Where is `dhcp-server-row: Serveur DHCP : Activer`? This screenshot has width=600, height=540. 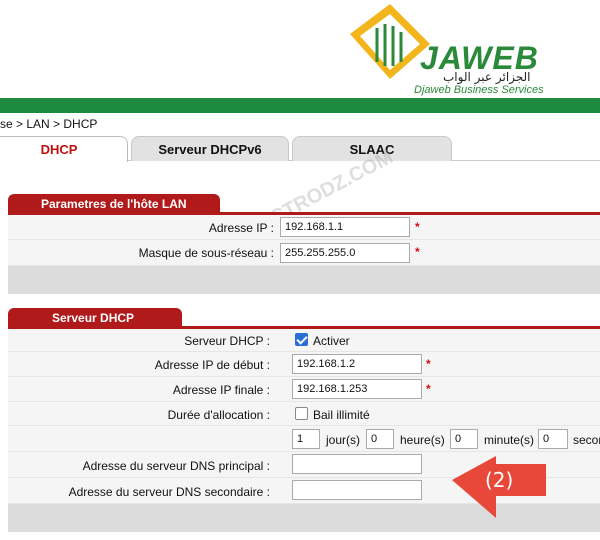 dhcp-server-row: Serveur DHCP : Activer is located at coordinates (304, 340).